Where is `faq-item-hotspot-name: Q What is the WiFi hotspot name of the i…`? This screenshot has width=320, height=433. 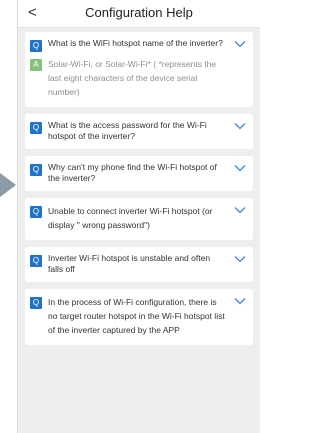 faq-item-hotspot-name: Q What is the WiFi hotspot name of the i… is located at coordinates (139, 69).